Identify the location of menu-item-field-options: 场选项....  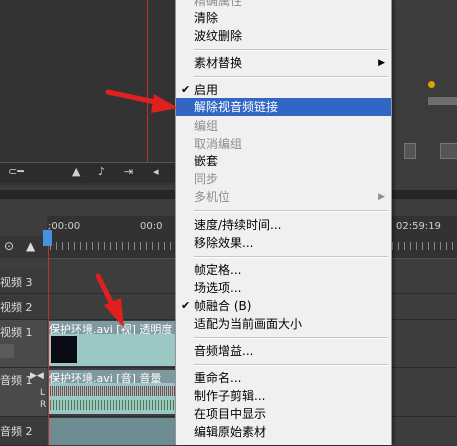
(283, 288).